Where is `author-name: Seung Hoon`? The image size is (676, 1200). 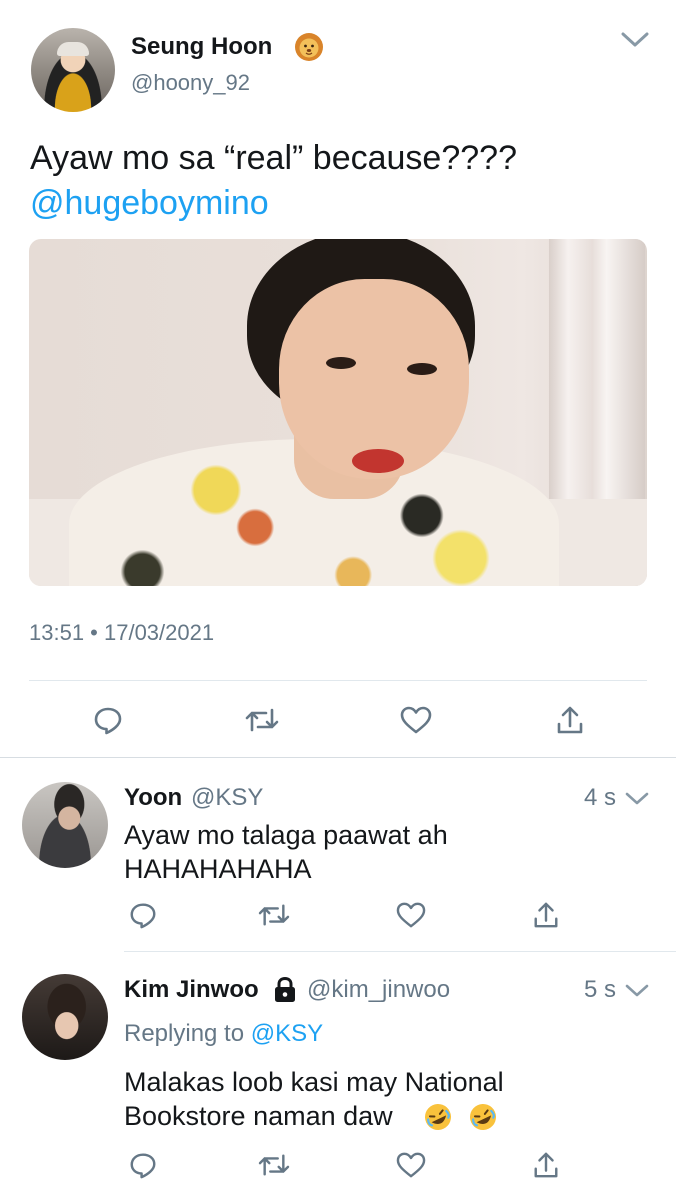
author-name: Seung Hoon is located at coordinates (201, 47).